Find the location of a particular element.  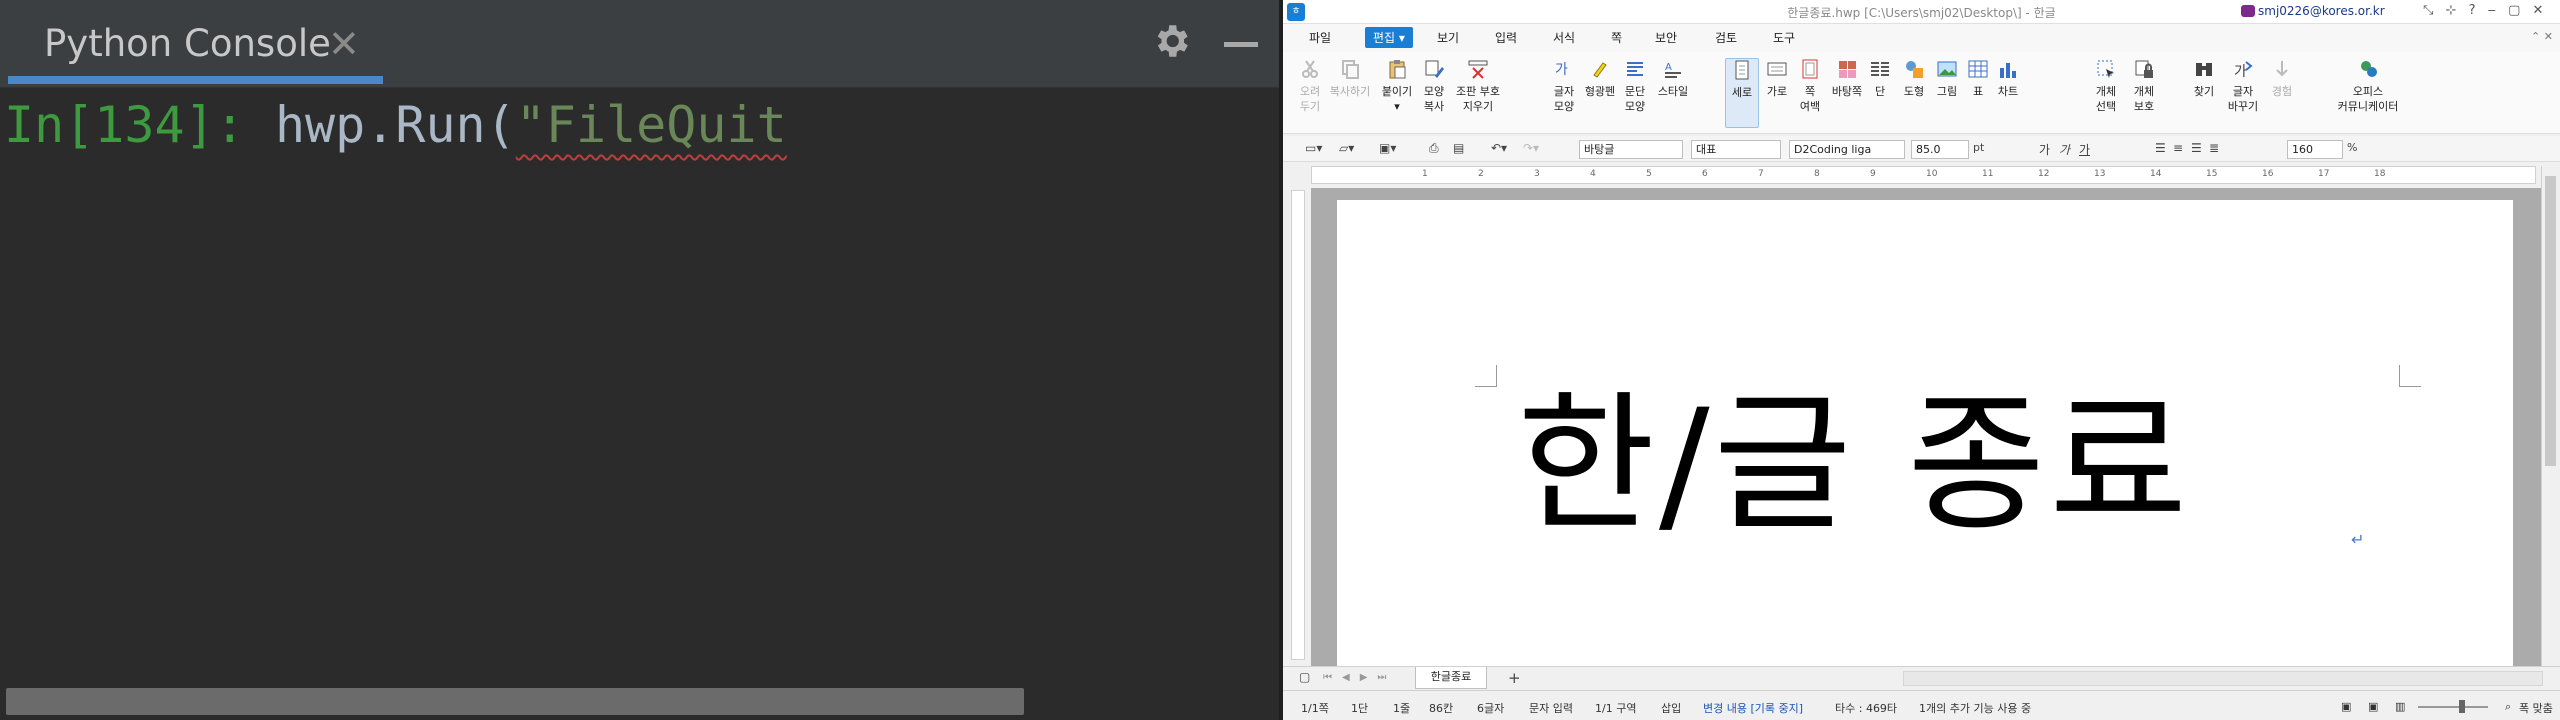

picture-button: 그림 is located at coordinates (1947, 78).